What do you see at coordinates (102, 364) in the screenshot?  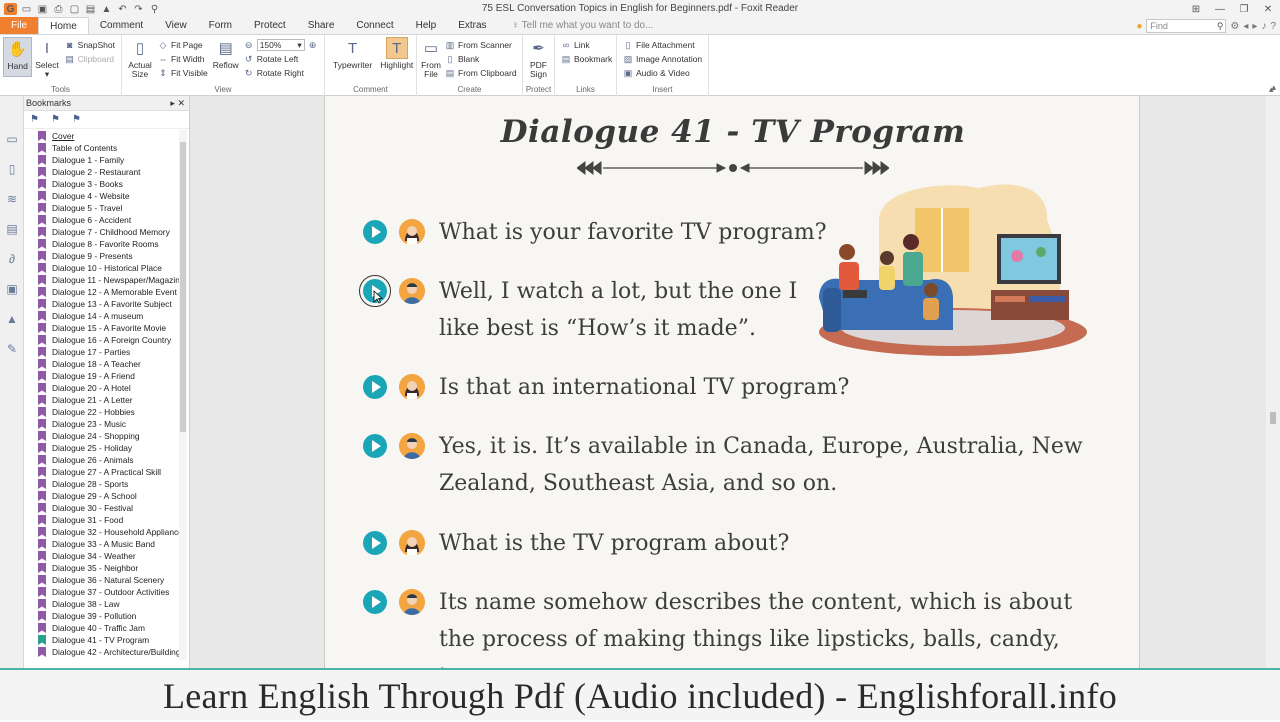 I see `bookmark-item: Dialogue 18 - A Teacher` at bounding box center [102, 364].